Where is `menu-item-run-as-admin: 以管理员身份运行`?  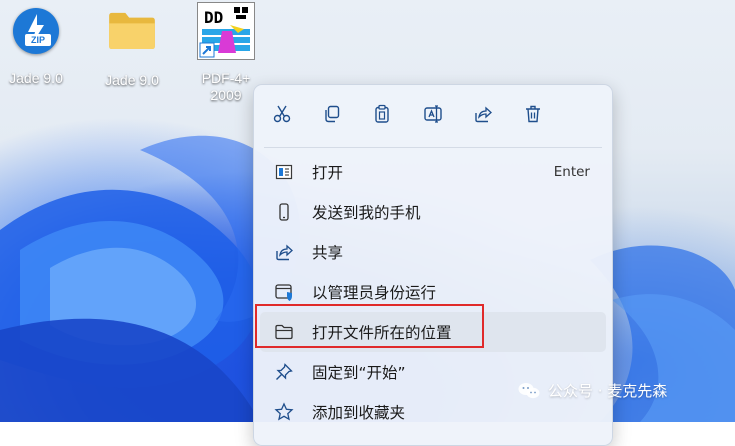 menu-item-run-as-admin: 以管理员身份运行 is located at coordinates (433, 292).